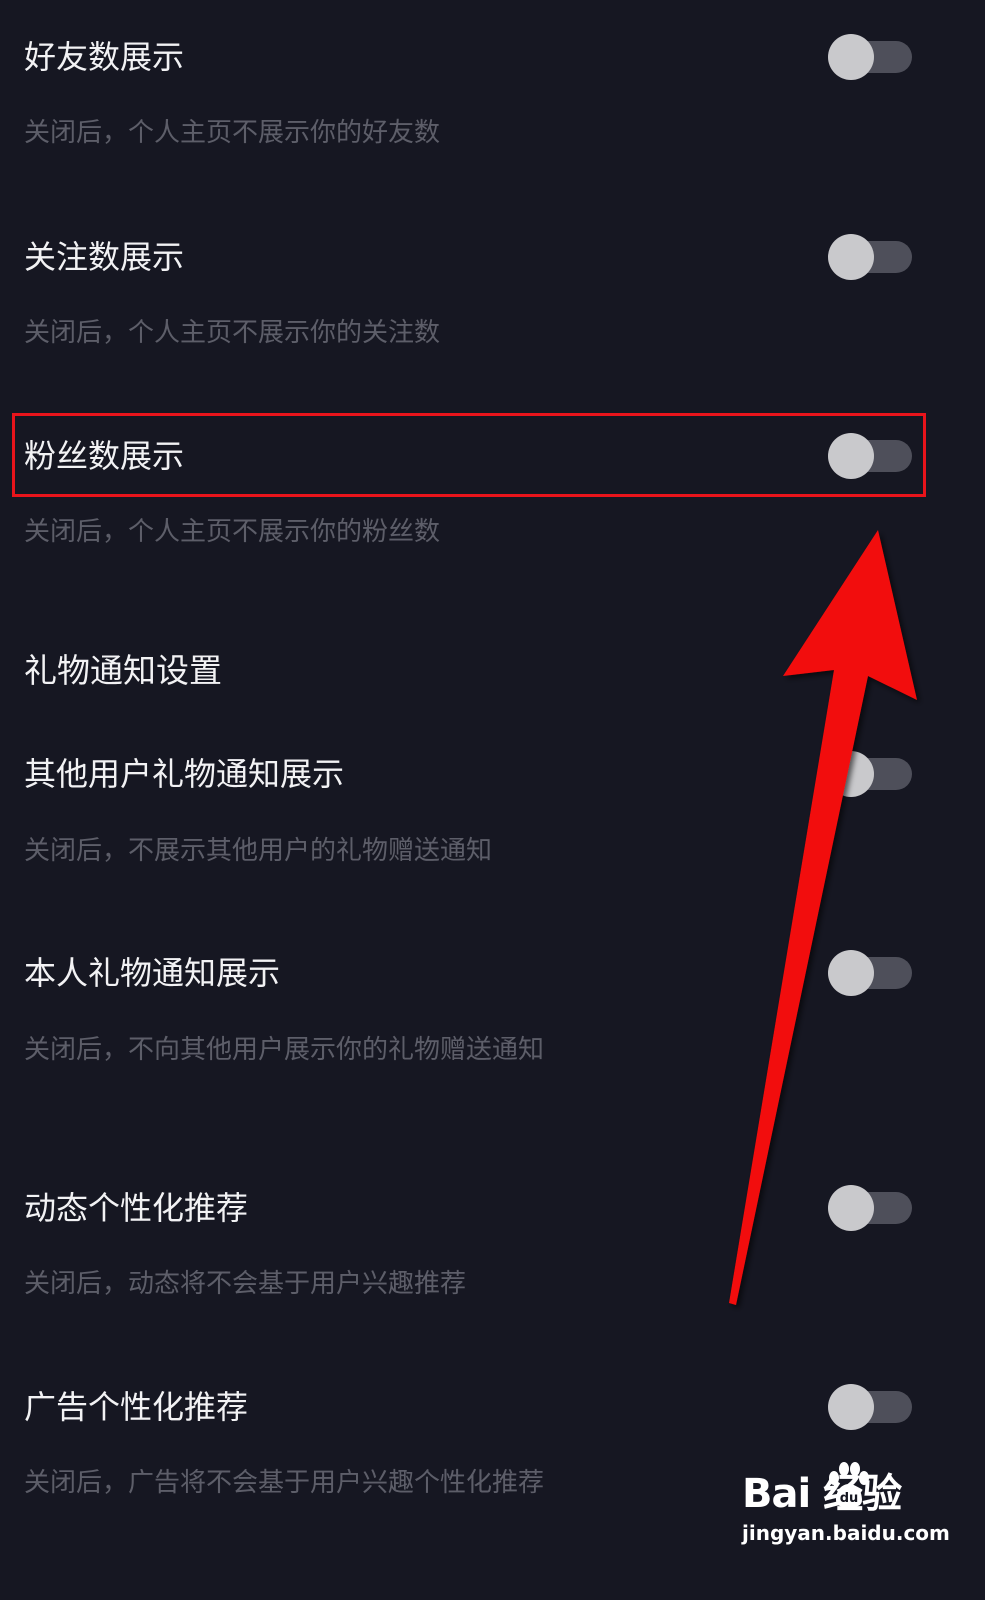 Image resolution: width=985 pixels, height=1600 pixels. I want to click on setting-desc-ad-recommend: 关闭后，广告将不会基于用户兴趣个性化推荐, so click(284, 1483).